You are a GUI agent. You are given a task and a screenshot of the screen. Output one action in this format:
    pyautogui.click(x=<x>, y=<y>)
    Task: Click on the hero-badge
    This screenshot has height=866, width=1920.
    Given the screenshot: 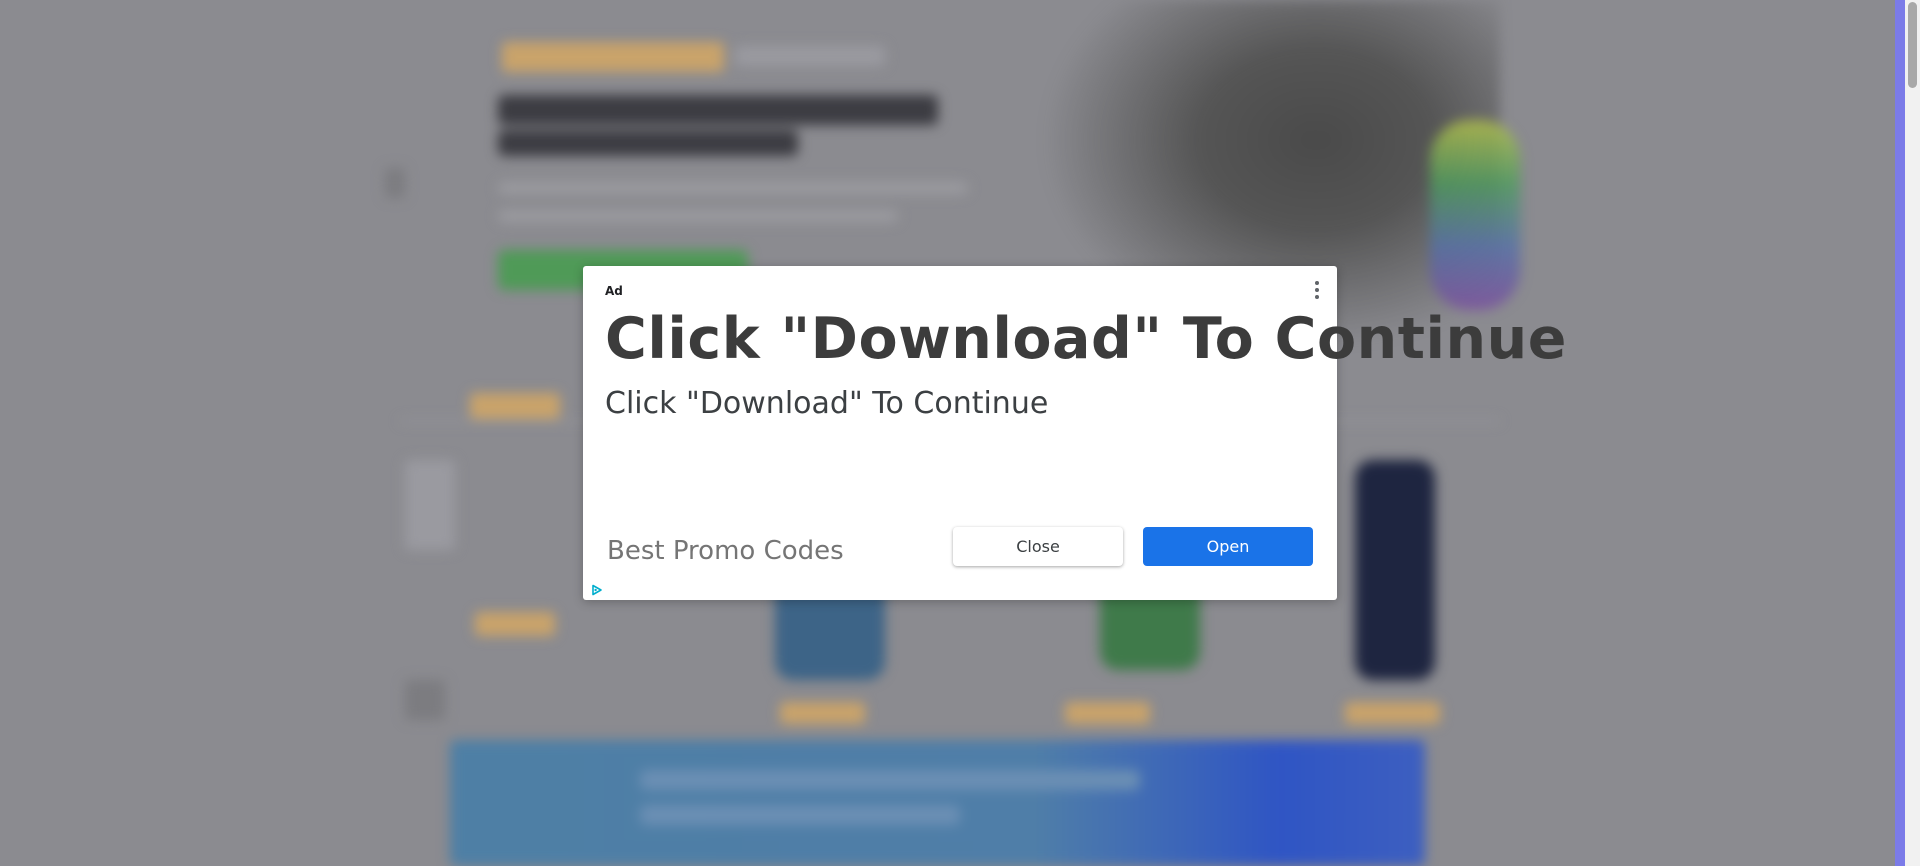 What is the action you would take?
    pyautogui.click(x=613, y=57)
    